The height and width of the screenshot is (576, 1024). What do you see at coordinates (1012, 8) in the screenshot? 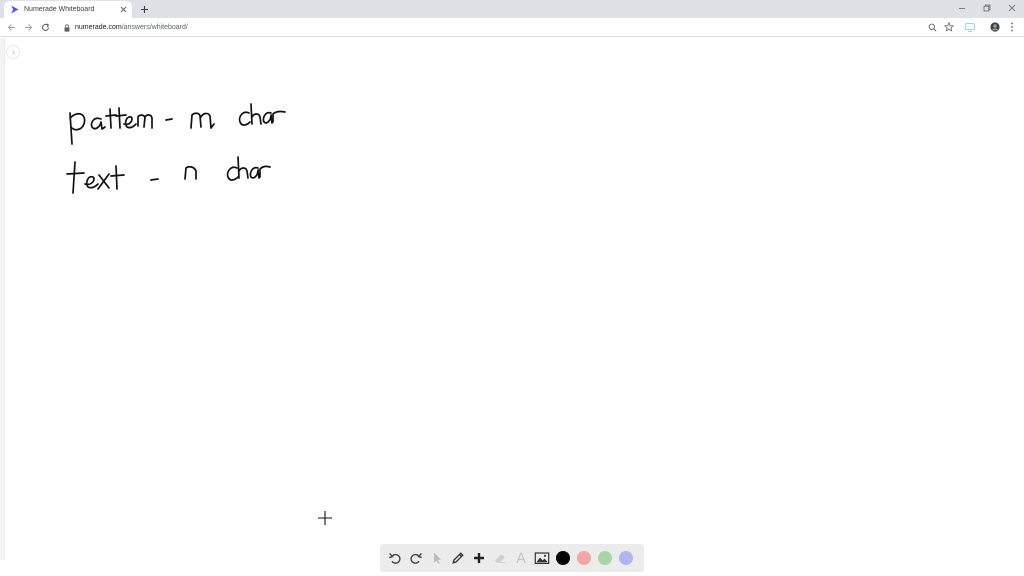
I see `close-window-icon` at bounding box center [1012, 8].